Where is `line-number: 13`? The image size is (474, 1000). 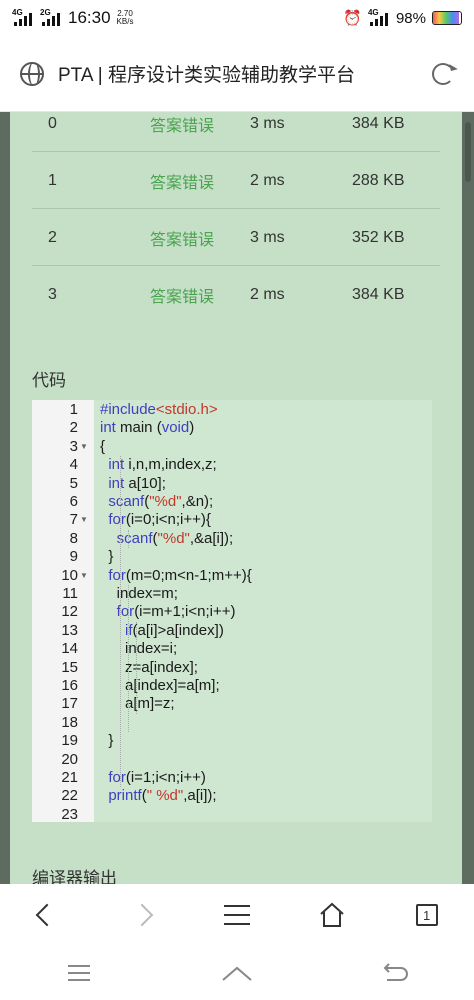
line-number: 13 is located at coordinates (69, 630).